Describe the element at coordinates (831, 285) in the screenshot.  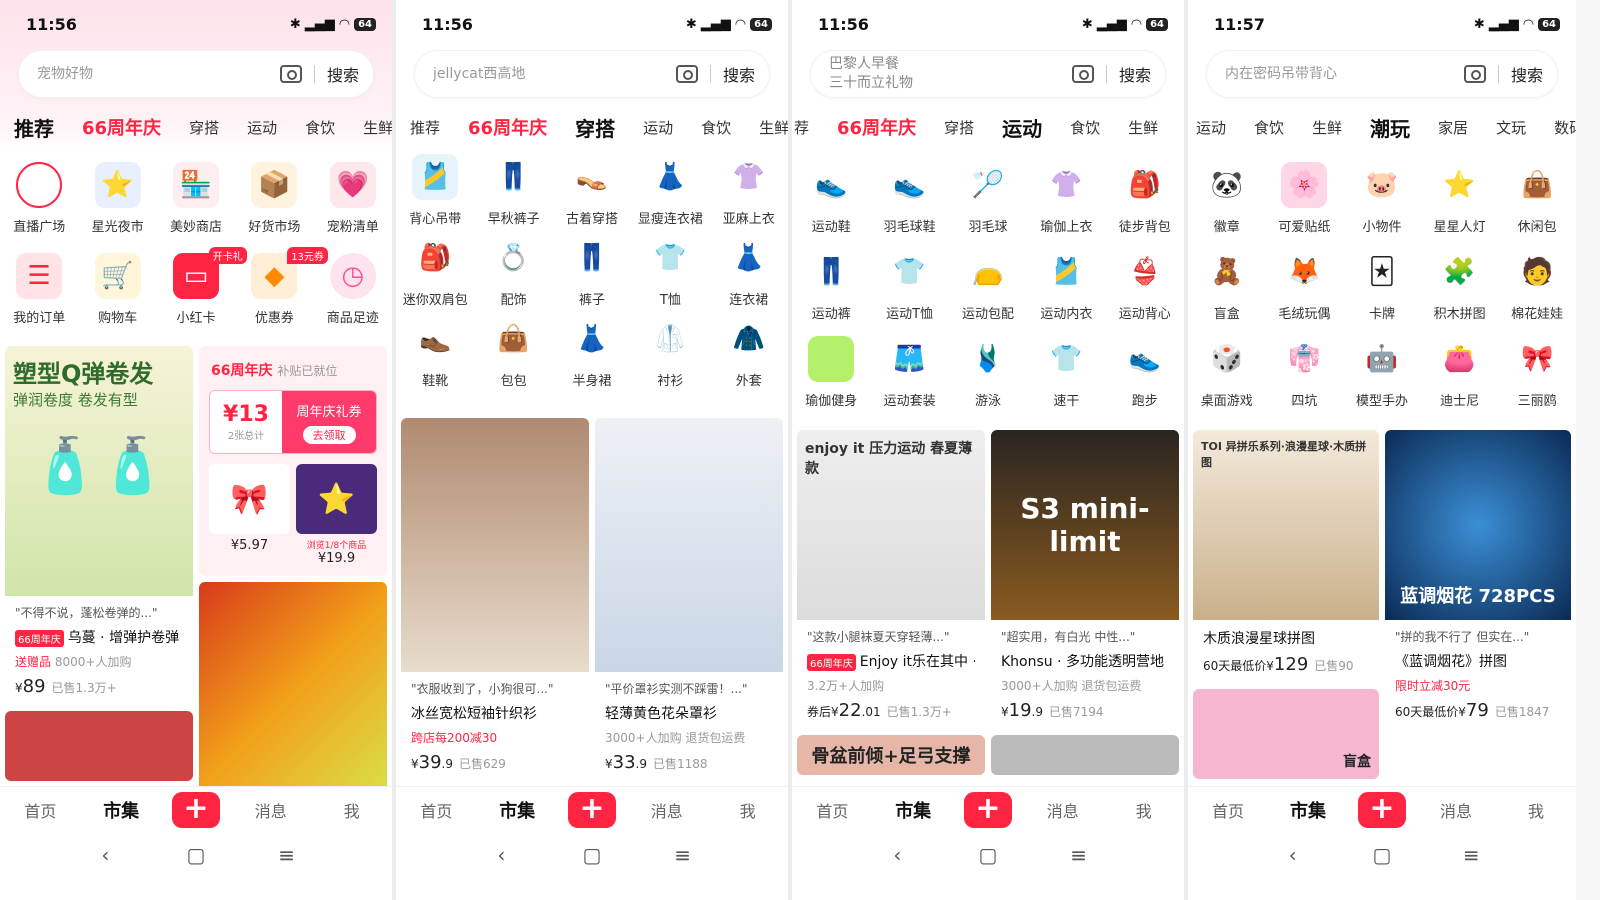
I see `subcategory: 👖 运动裤` at that location.